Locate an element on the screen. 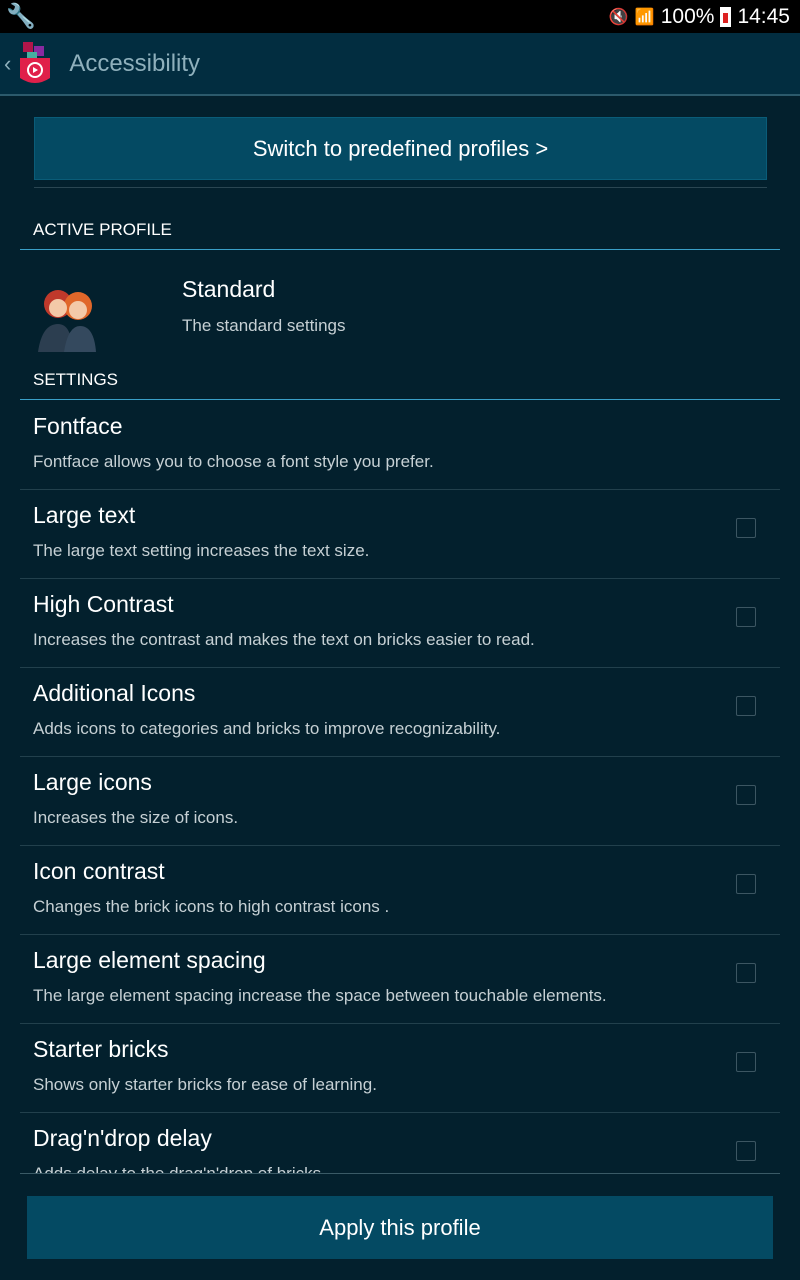 The image size is (800, 1280). setting-title: Fontface is located at coordinates (78, 426).